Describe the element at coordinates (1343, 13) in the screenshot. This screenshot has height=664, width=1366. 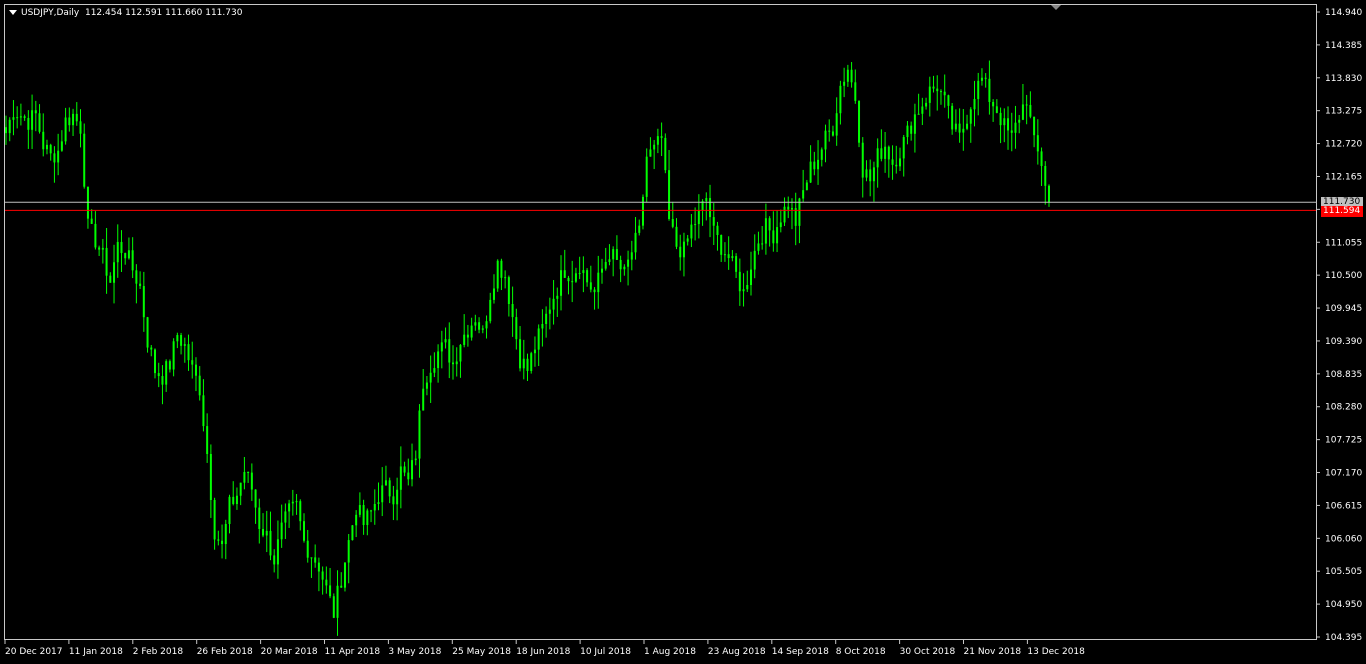
I see `price-tick-label: 114.940` at that location.